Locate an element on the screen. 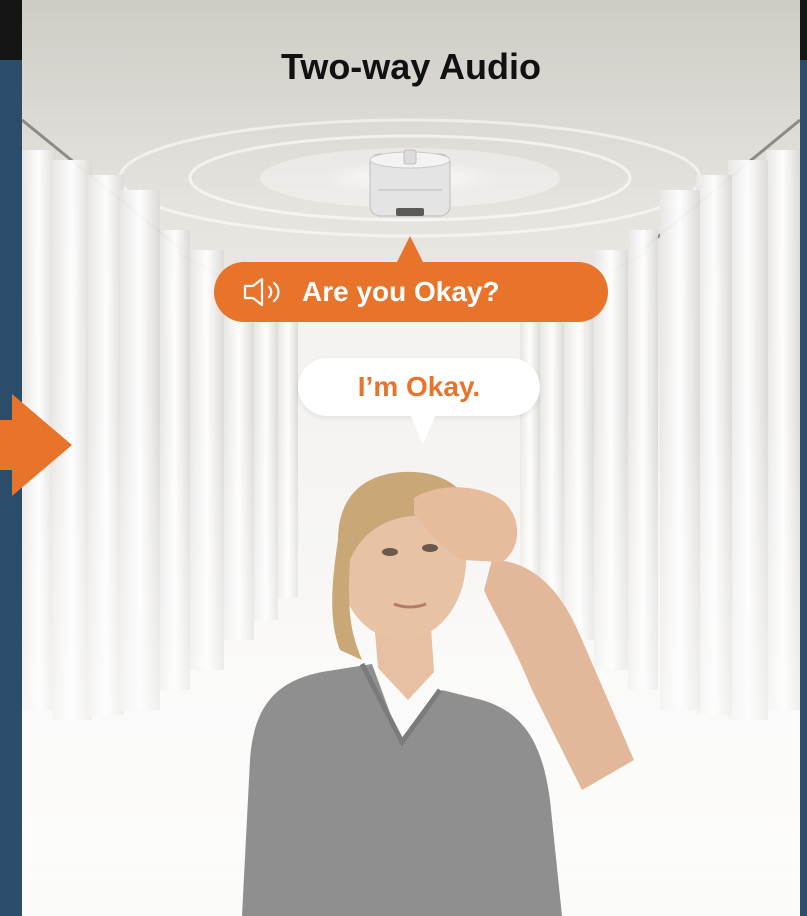 This screenshot has width=807, height=916. answer-text: I’m Okay. is located at coordinates (419, 386).